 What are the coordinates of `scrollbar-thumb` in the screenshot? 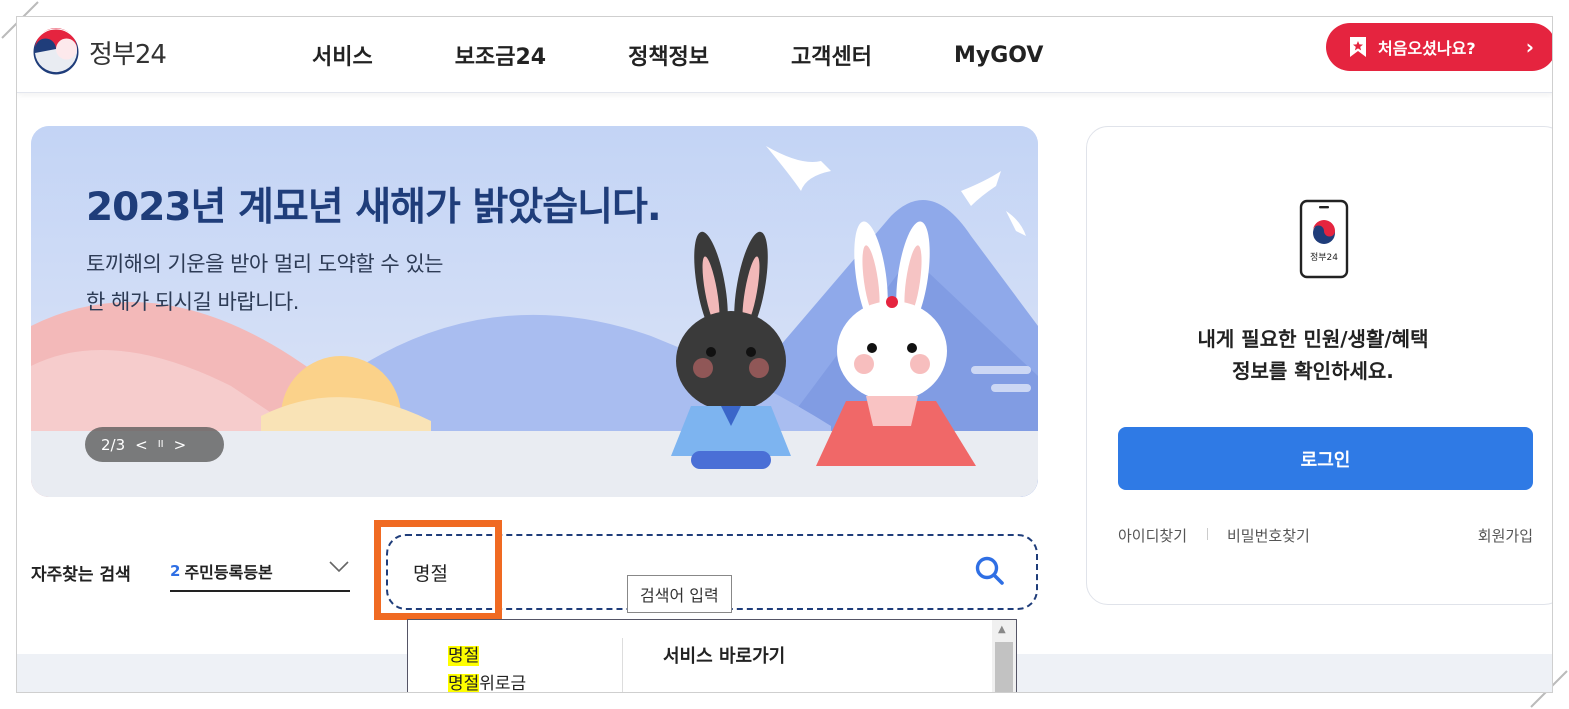 It's located at (1004, 667).